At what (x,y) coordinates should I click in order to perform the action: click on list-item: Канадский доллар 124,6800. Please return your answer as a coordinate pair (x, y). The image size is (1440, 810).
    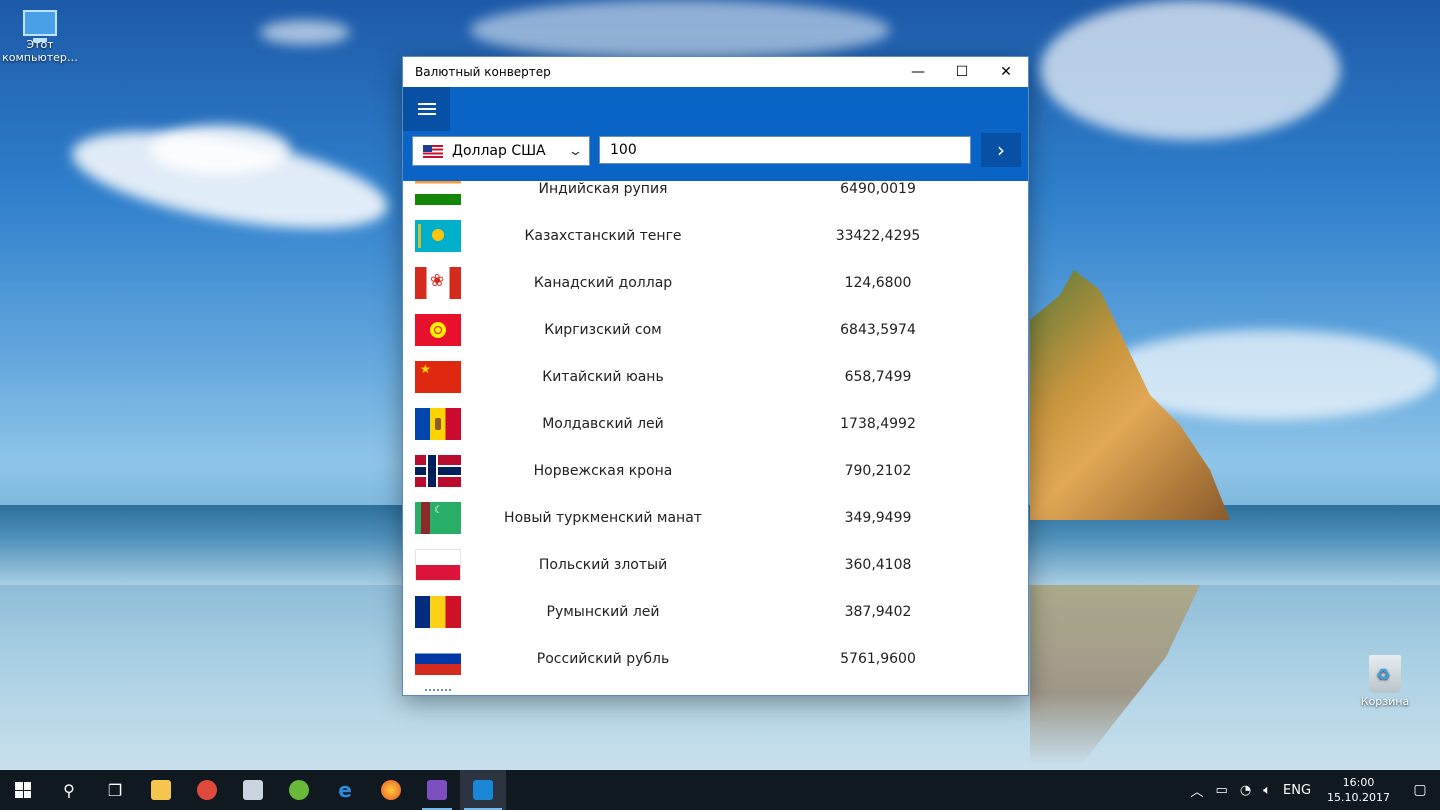
    Looking at the image, I should click on (715, 282).